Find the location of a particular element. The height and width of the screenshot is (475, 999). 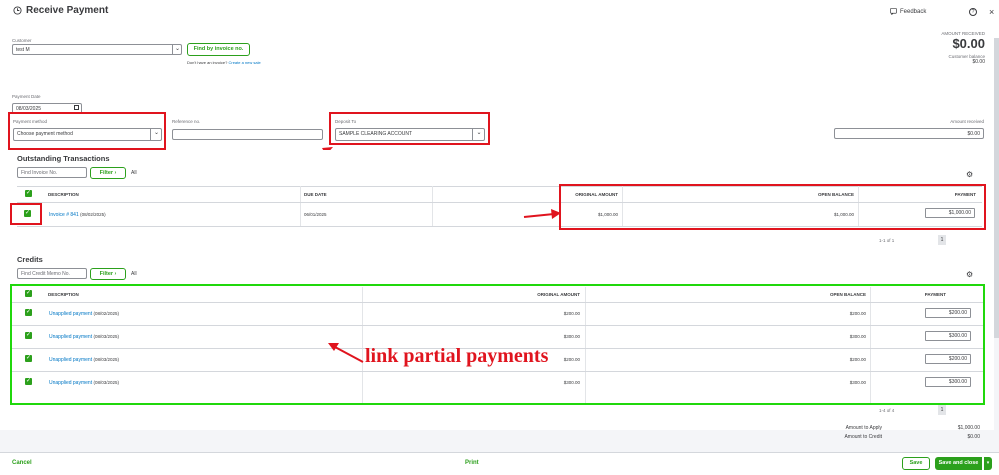

no-invoice-text: Don't have an invoice? is located at coordinates (207, 62).